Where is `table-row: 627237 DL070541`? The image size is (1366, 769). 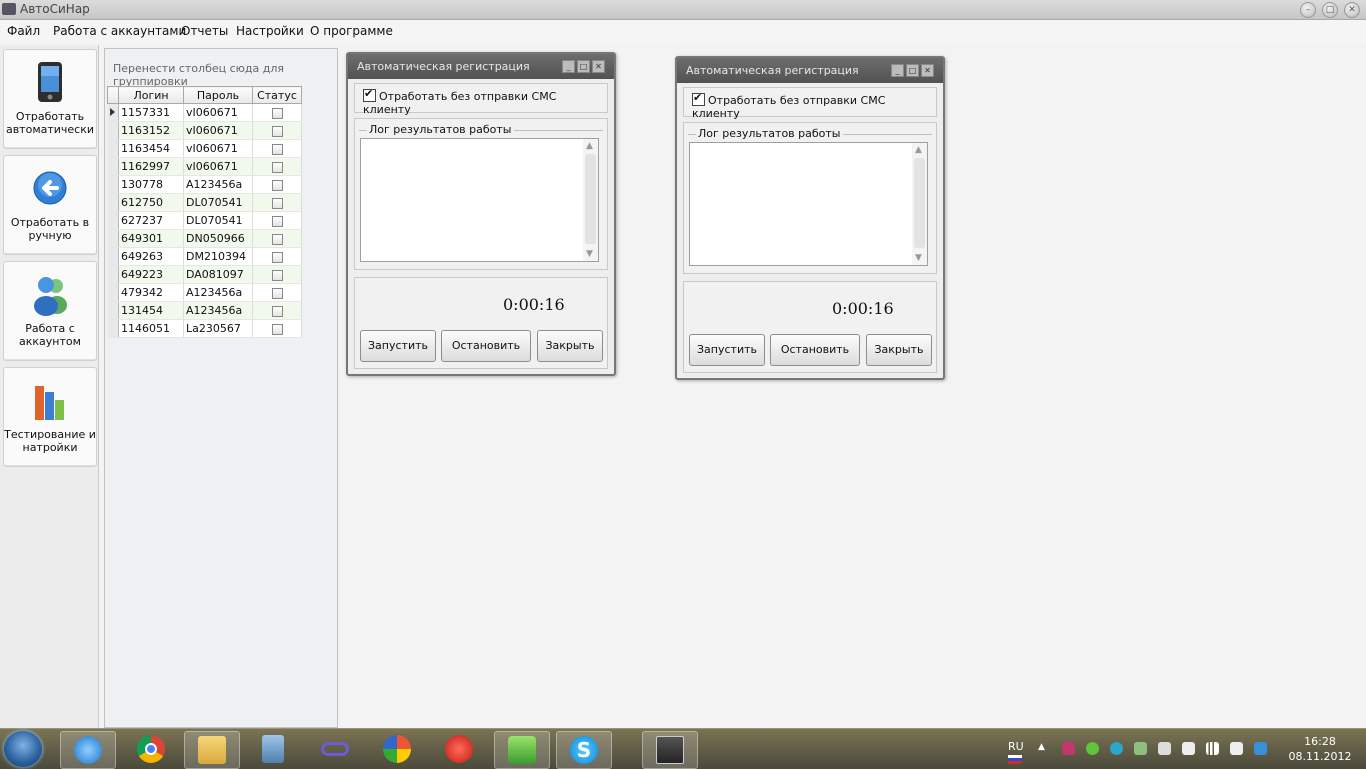
table-row: 627237 DL070541 is located at coordinates (204, 220).